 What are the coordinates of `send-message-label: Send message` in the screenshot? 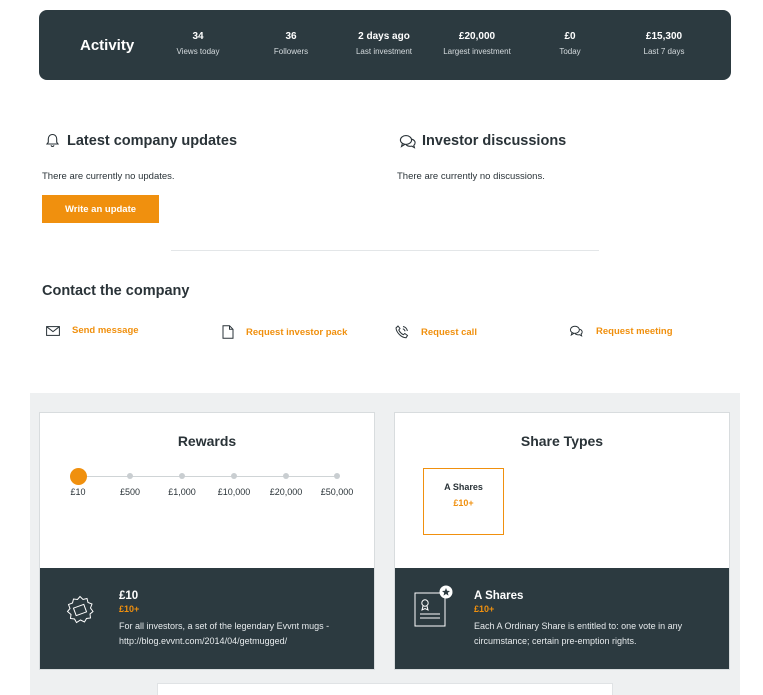 It's located at (105, 330).